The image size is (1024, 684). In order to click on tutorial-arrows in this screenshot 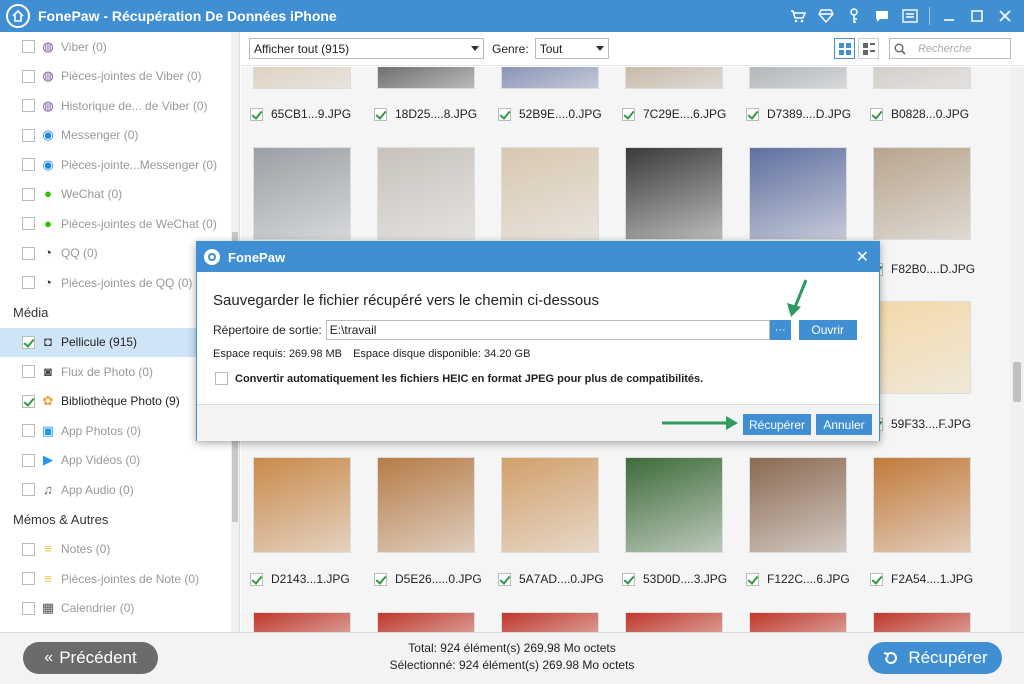, I will do `click(735, 354)`.